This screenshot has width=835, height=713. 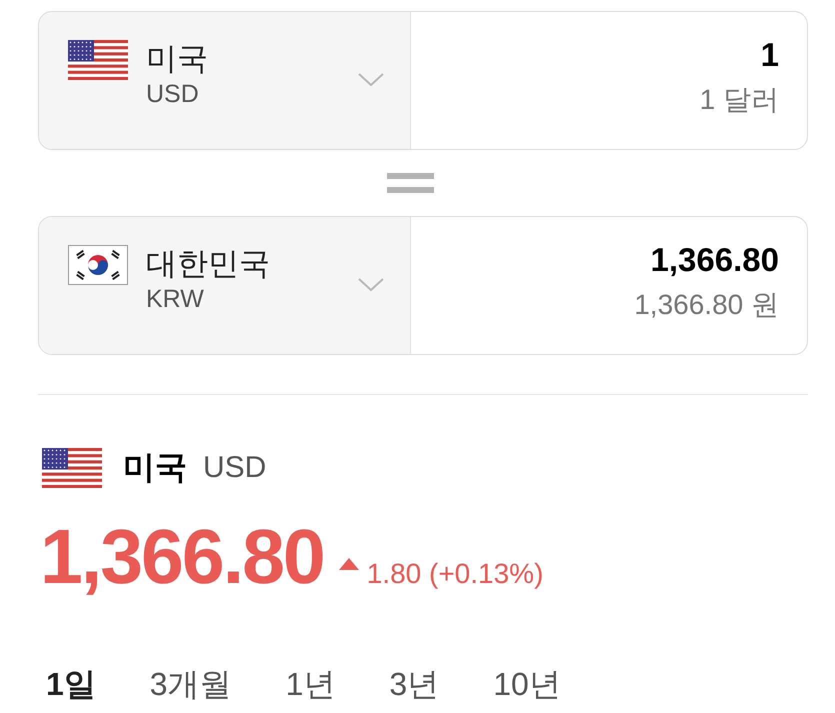 I want to click on period-tab: 3년, so click(x=414, y=684).